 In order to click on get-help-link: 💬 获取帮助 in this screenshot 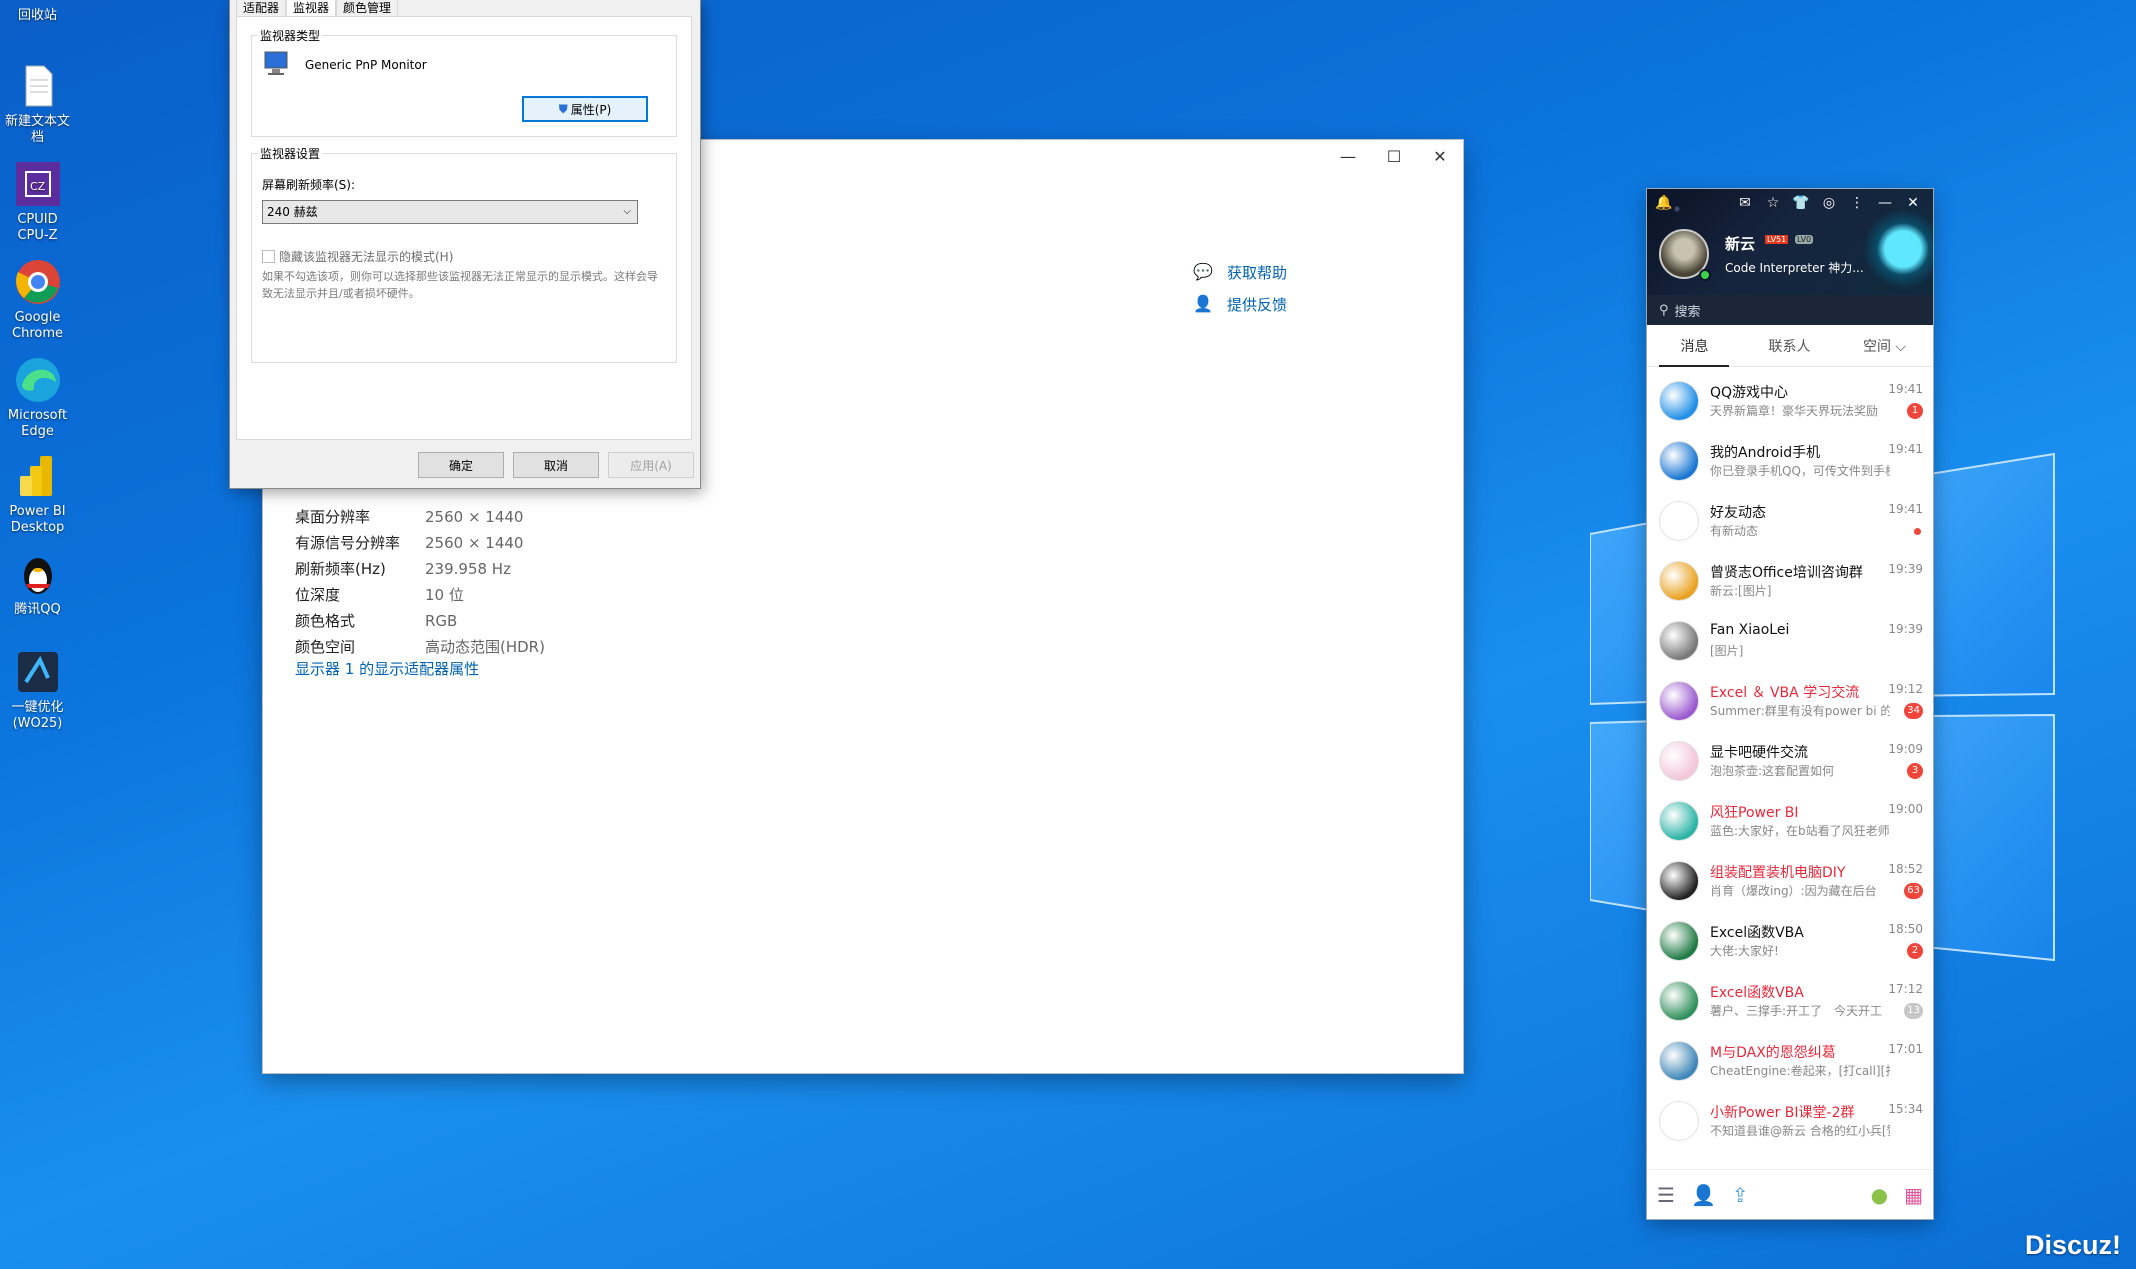, I will do `click(1240, 272)`.